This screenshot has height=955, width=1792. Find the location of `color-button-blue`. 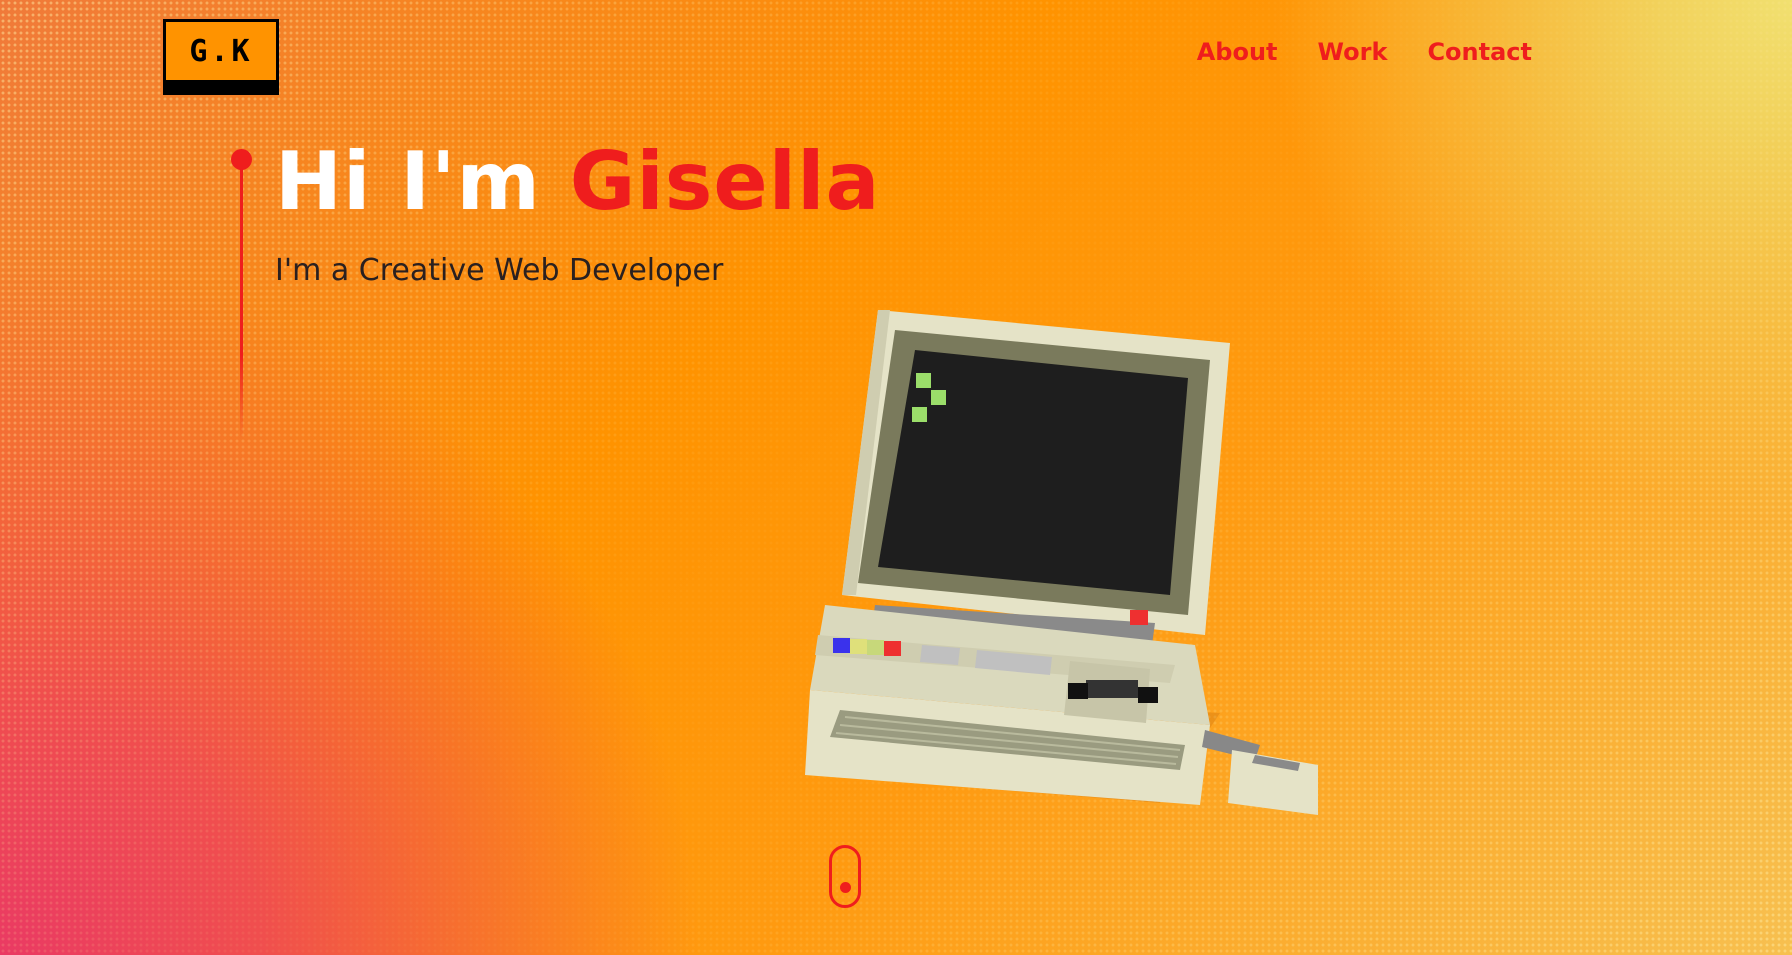

color-button-blue is located at coordinates (841, 645).